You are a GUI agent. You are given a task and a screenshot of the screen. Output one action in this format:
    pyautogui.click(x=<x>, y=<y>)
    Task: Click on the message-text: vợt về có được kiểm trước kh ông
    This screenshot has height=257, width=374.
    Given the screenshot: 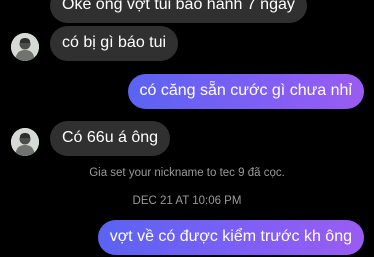 What is the action you would take?
    pyautogui.click(x=230, y=236)
    